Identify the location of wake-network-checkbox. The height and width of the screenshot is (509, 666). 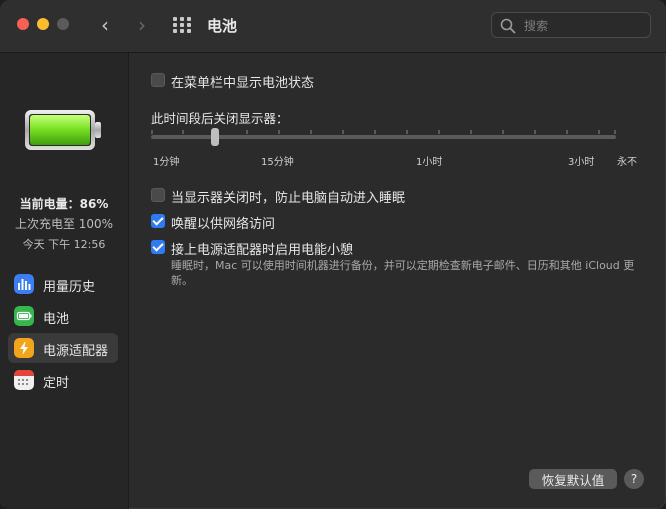
(158, 221).